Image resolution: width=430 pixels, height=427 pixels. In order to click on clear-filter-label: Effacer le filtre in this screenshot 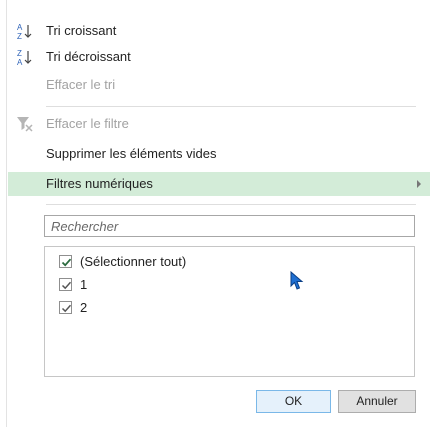, I will do `click(87, 123)`.